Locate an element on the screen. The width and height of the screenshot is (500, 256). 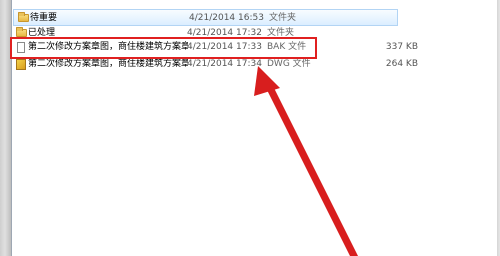
file-type: DWG 文件 is located at coordinates (289, 64).